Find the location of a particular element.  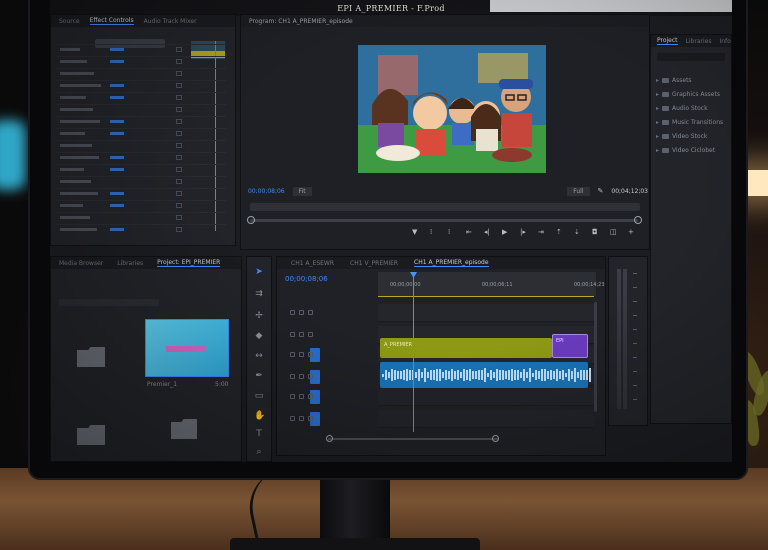

tab-project-bottom: Project: EPI_PREMIER is located at coordinates (189, 263).